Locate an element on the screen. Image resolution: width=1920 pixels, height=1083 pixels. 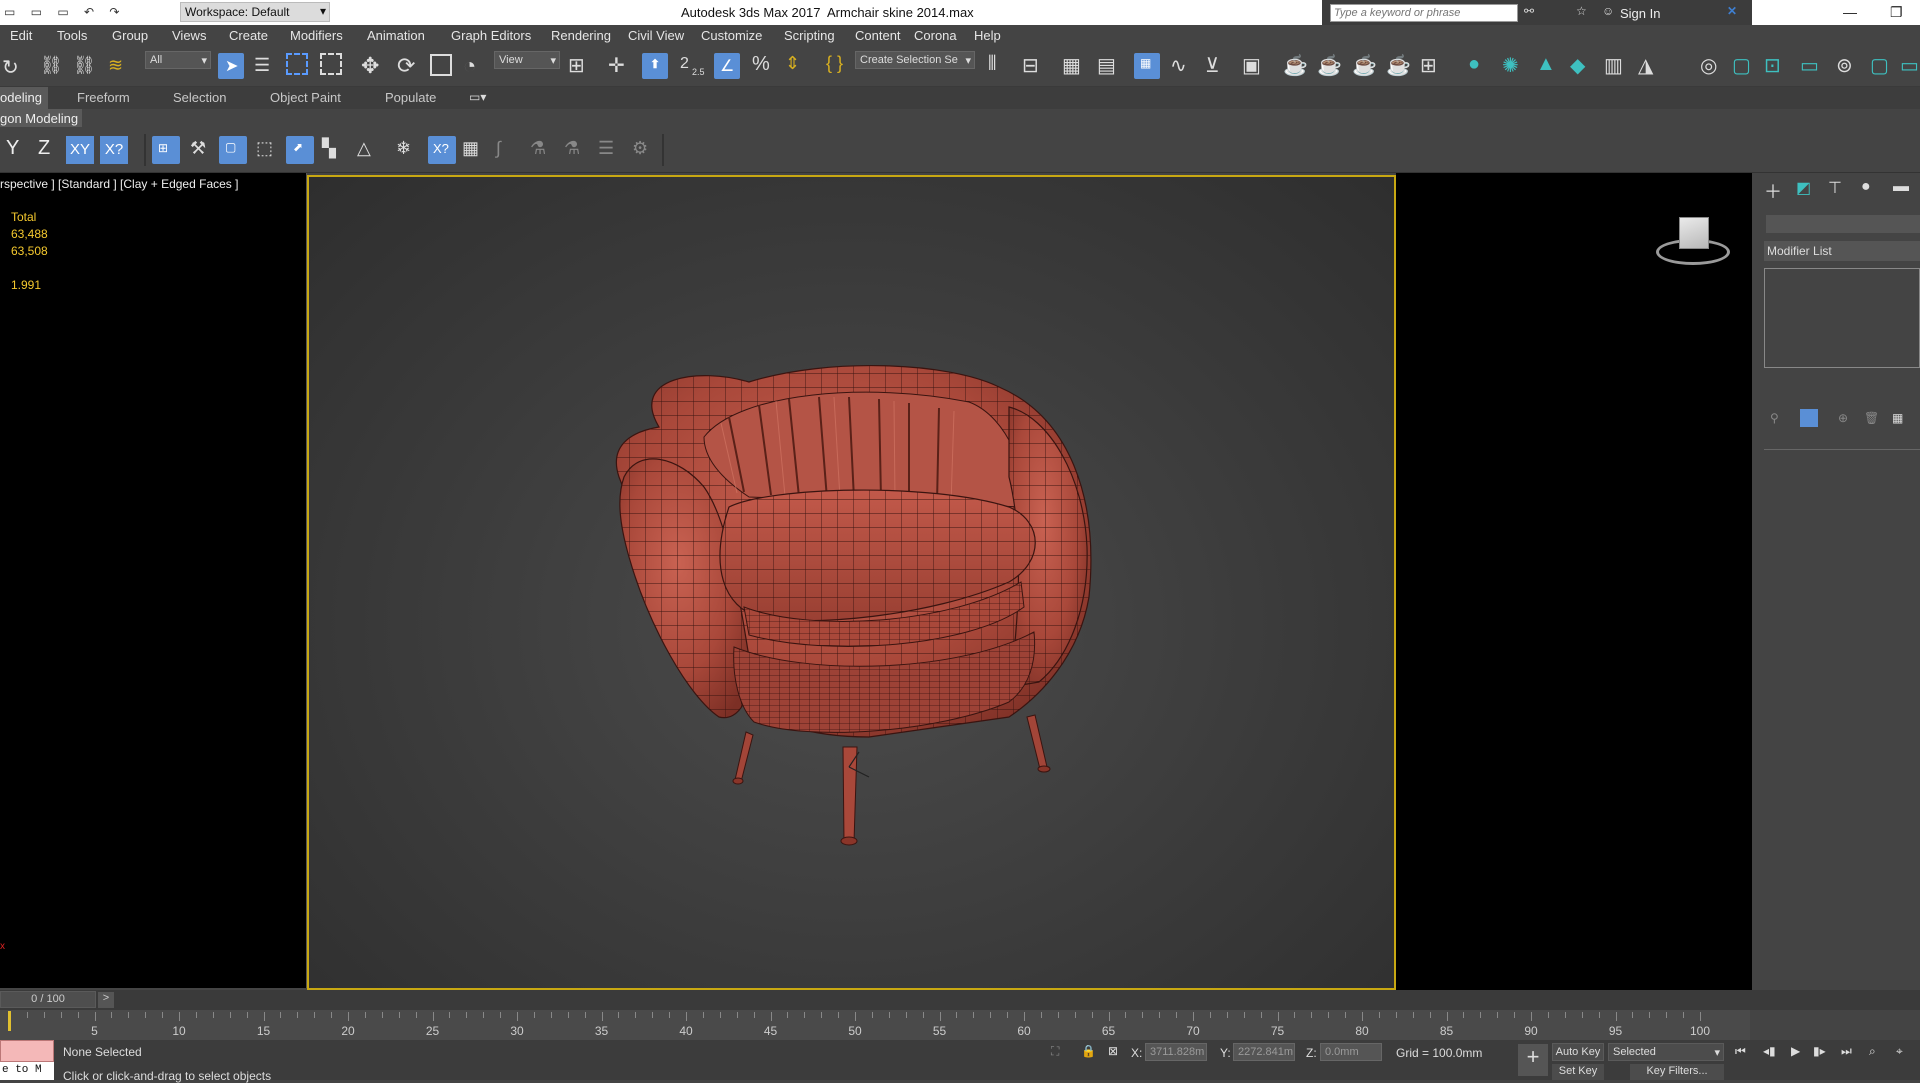
viewport-right is located at coordinates (1574, 583).